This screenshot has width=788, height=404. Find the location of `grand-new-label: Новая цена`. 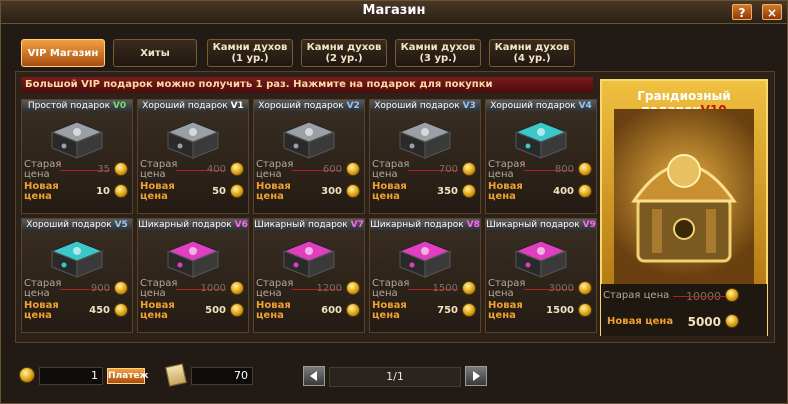

grand-new-label: Новая цена is located at coordinates (640, 321).